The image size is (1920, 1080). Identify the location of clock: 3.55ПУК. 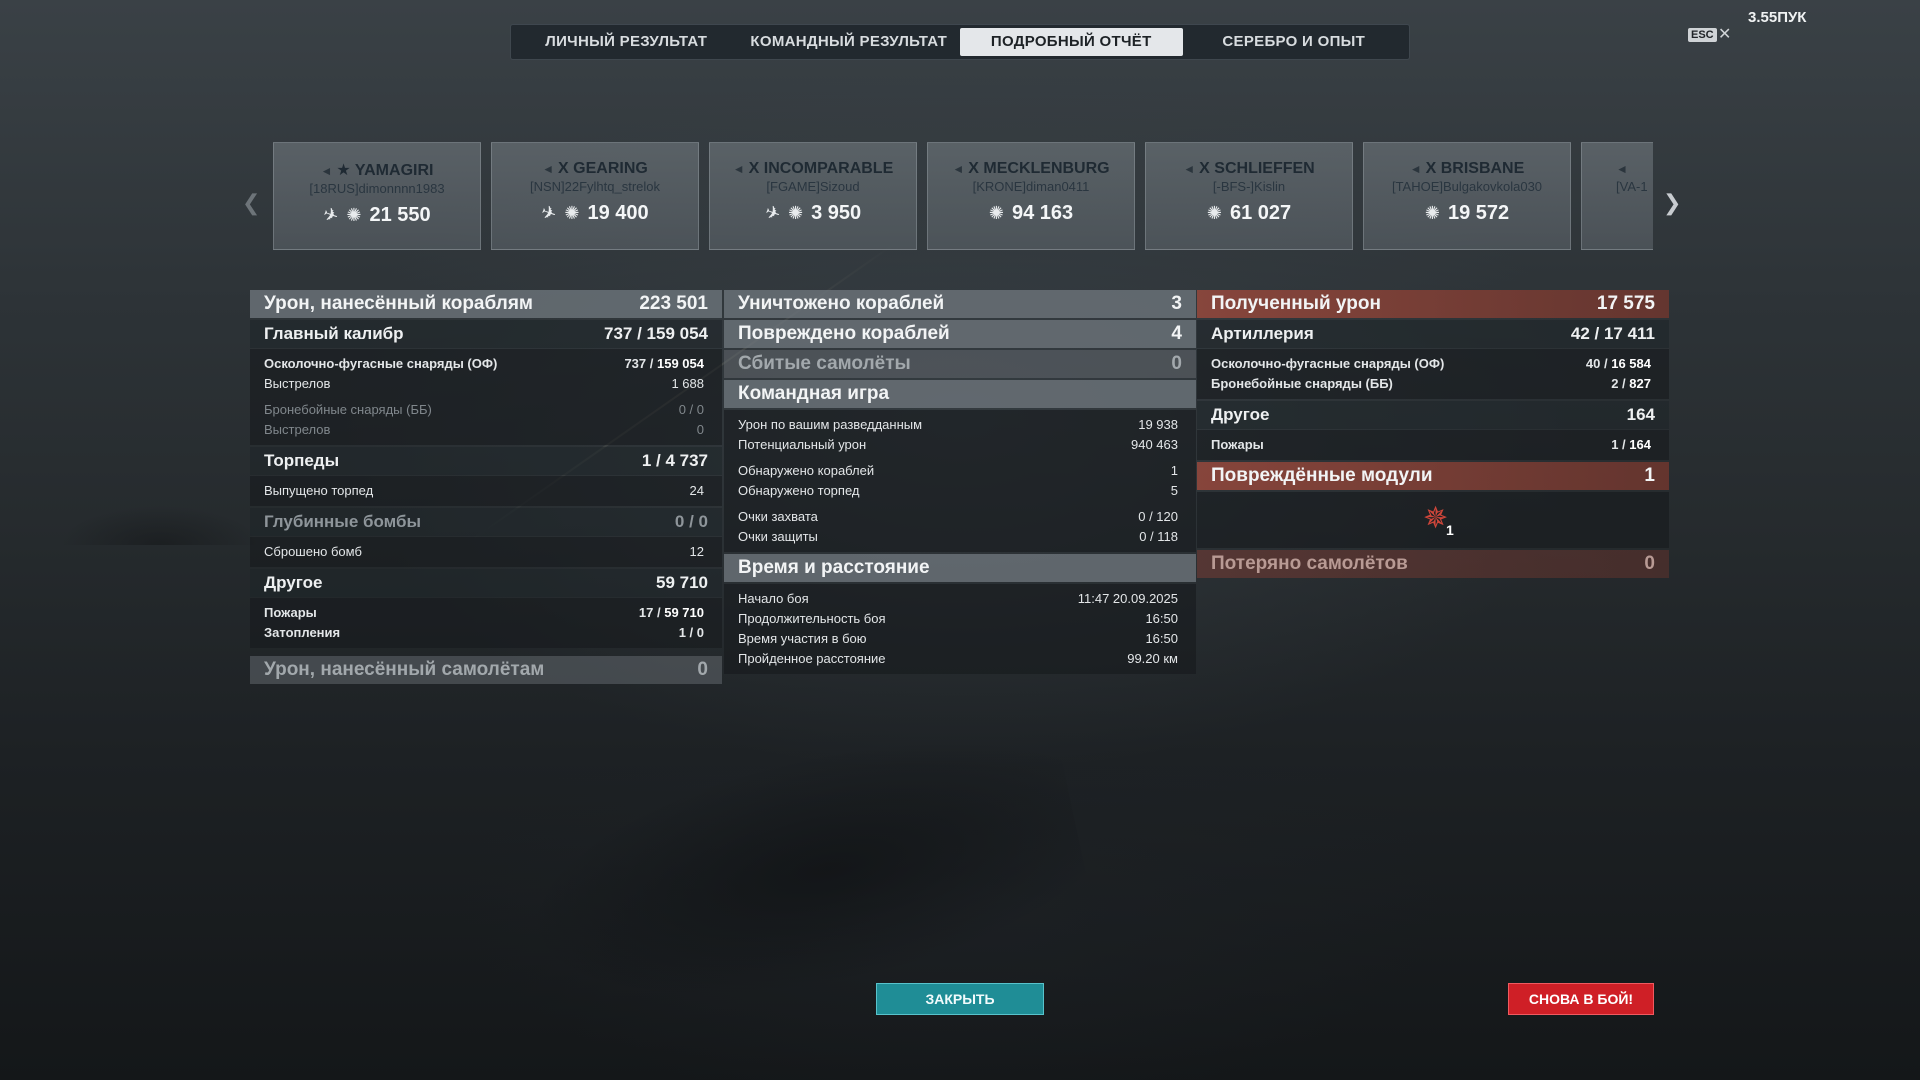
(1777, 17).